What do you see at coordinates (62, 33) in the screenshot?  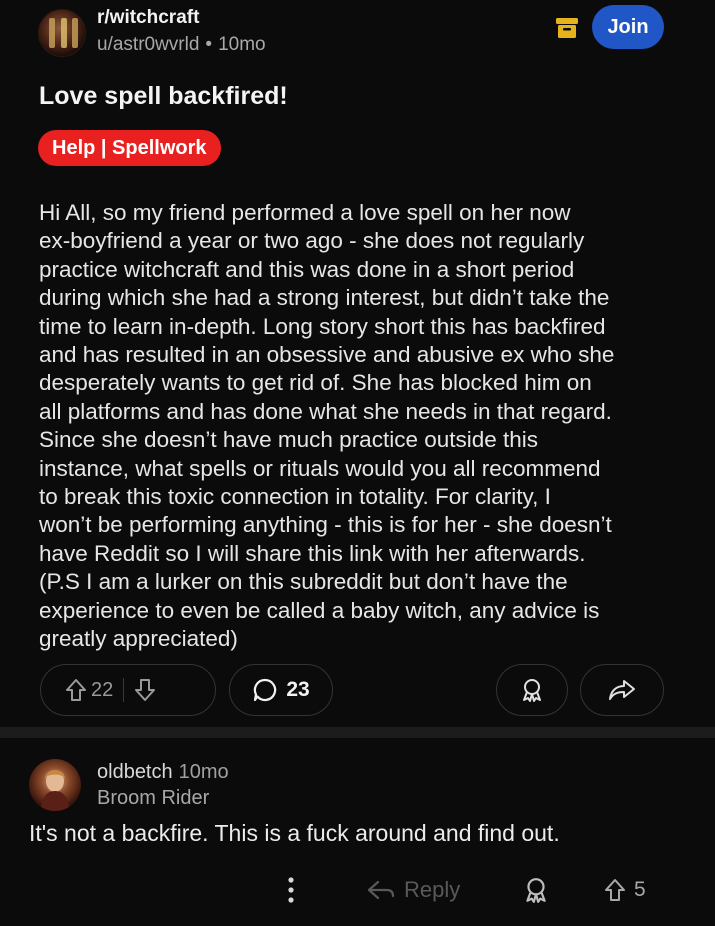 I see `subreddit-avatar` at bounding box center [62, 33].